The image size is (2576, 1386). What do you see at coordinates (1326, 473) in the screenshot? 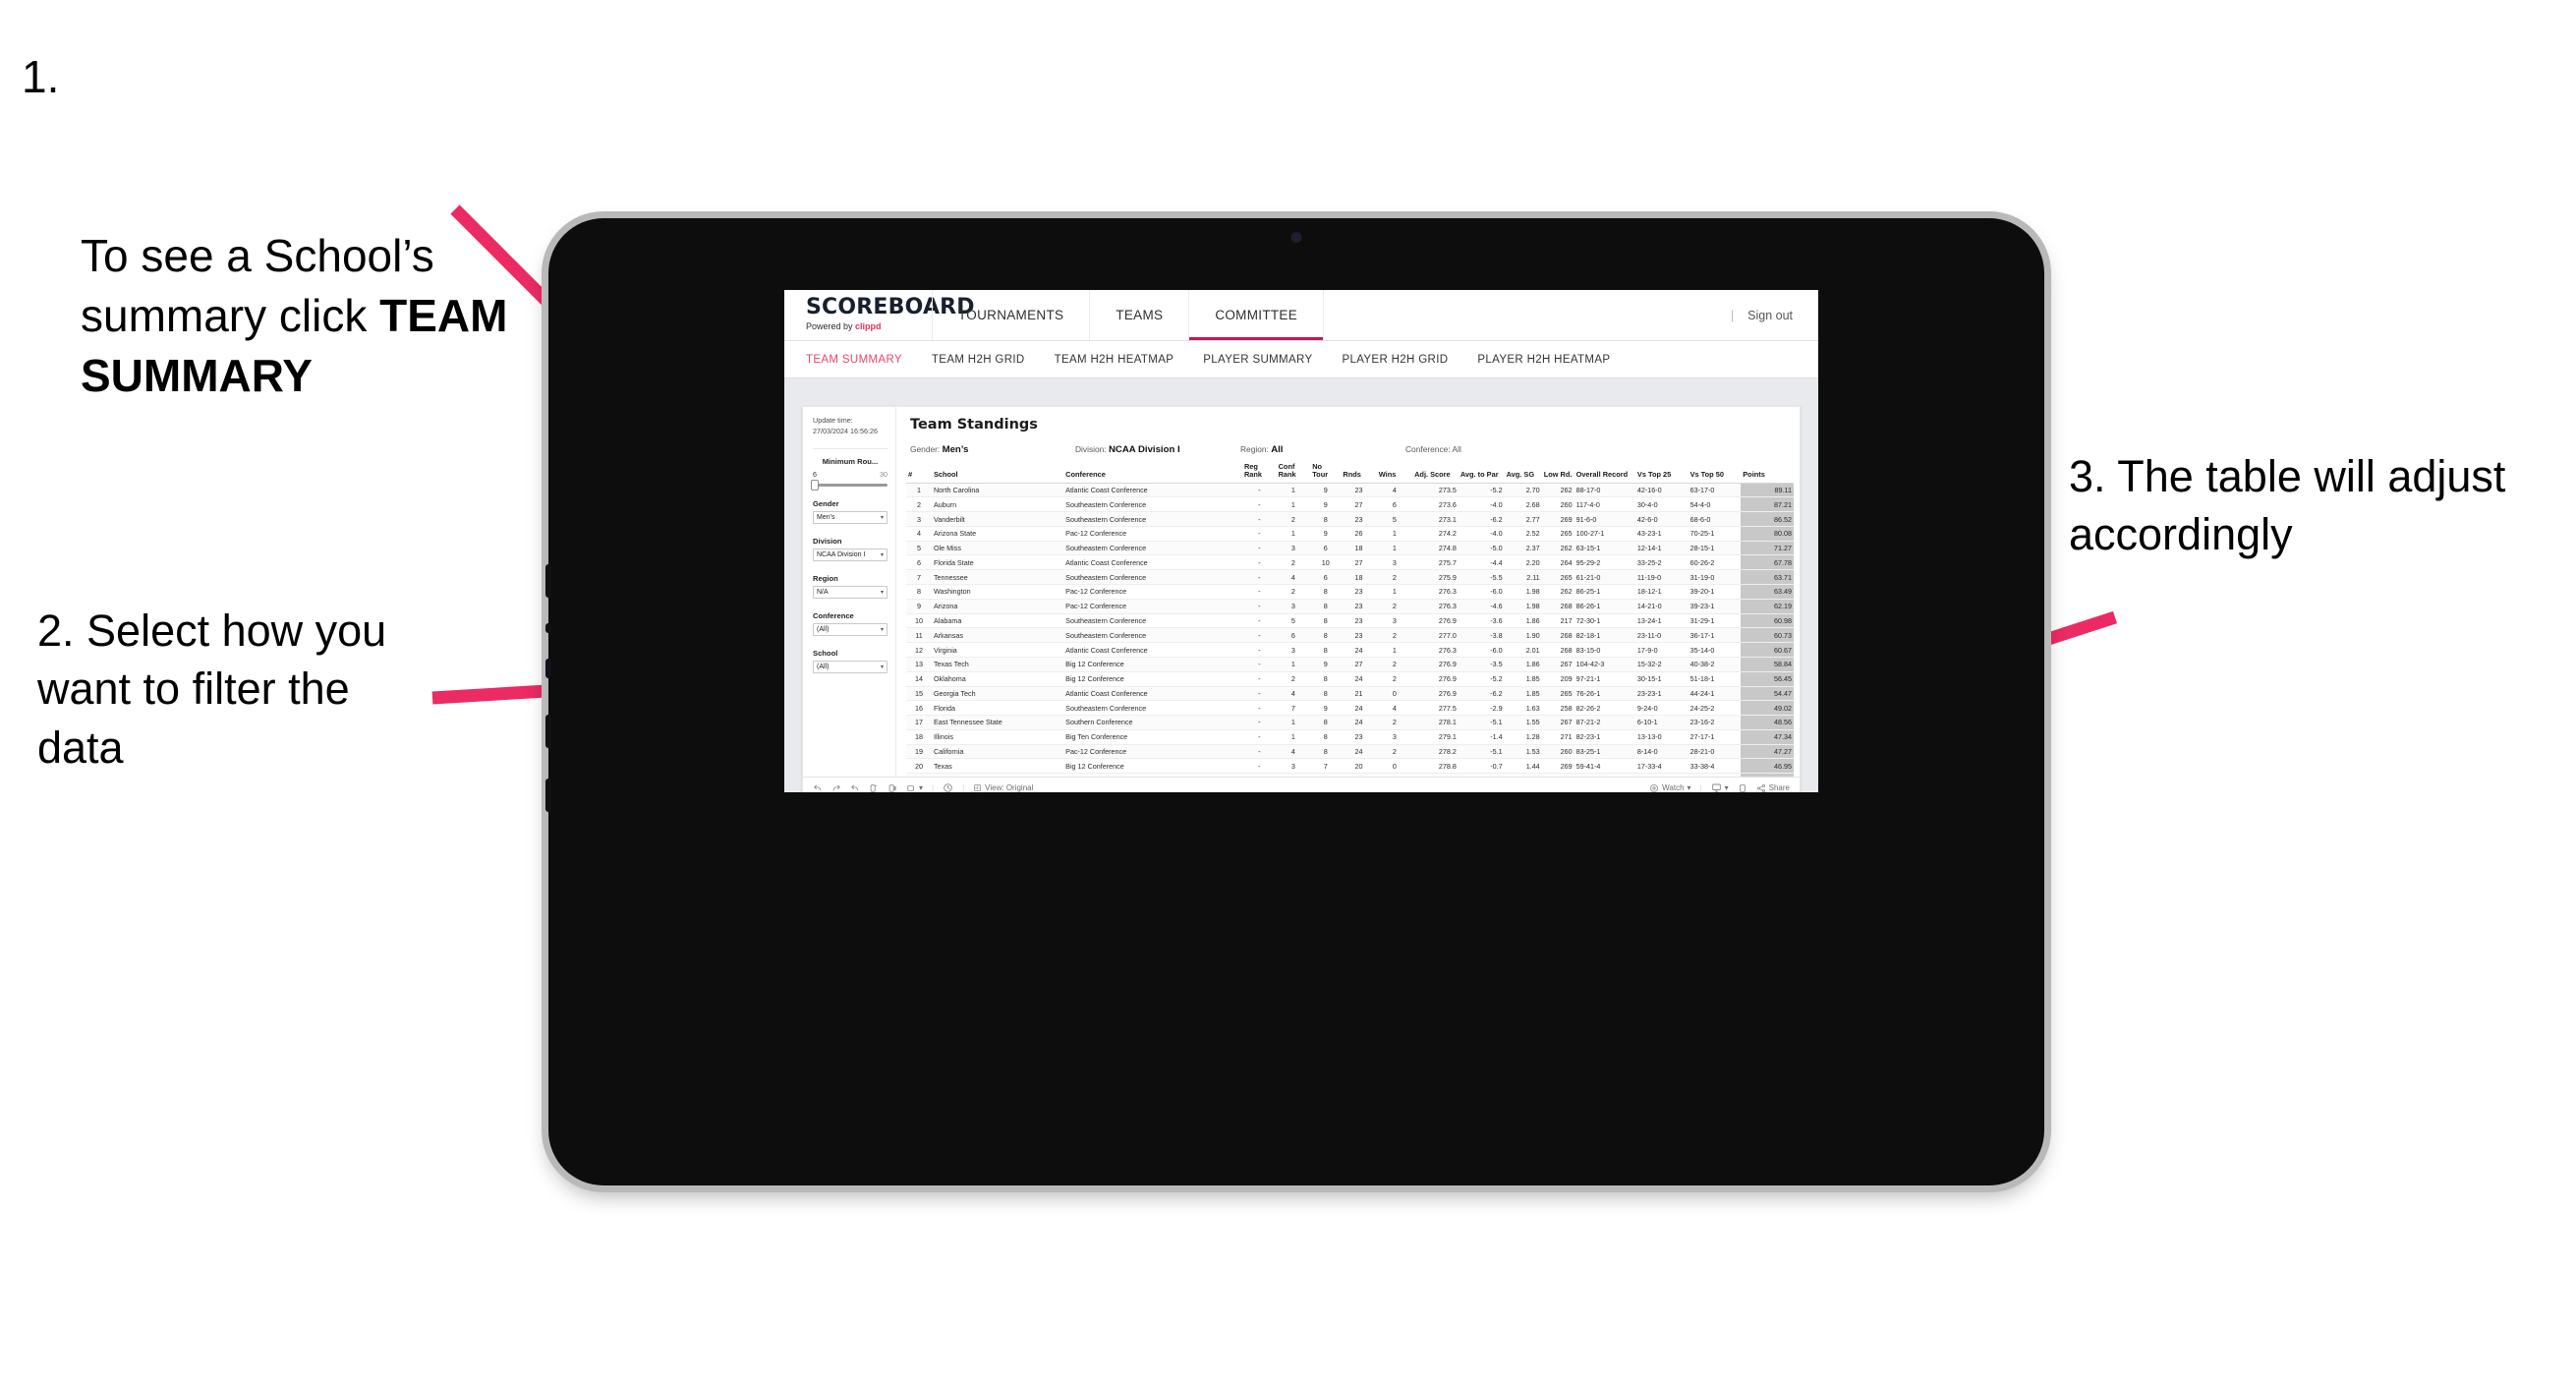
I see `col-no-tour-header: No Tour` at bounding box center [1326, 473].